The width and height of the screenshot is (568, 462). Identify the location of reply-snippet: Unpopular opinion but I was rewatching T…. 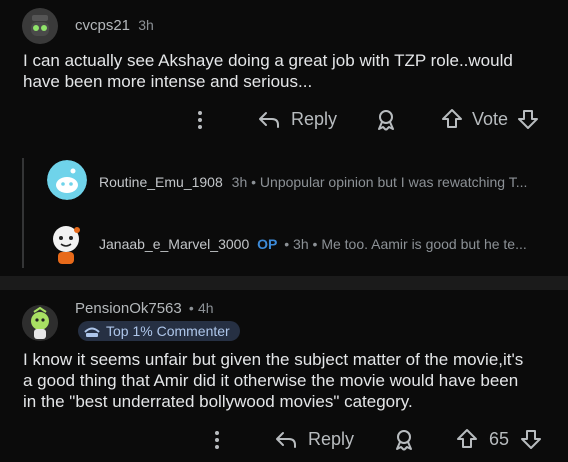
(393, 182).